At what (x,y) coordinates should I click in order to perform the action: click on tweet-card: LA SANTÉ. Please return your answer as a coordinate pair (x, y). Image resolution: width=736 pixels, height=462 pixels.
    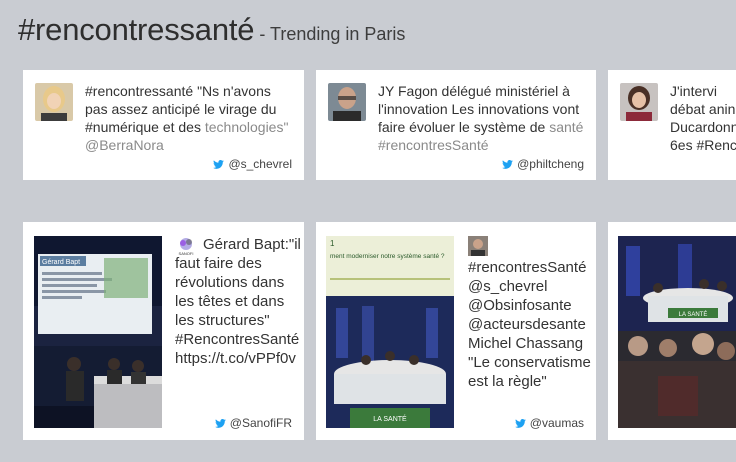
    Looking at the image, I should click on (672, 331).